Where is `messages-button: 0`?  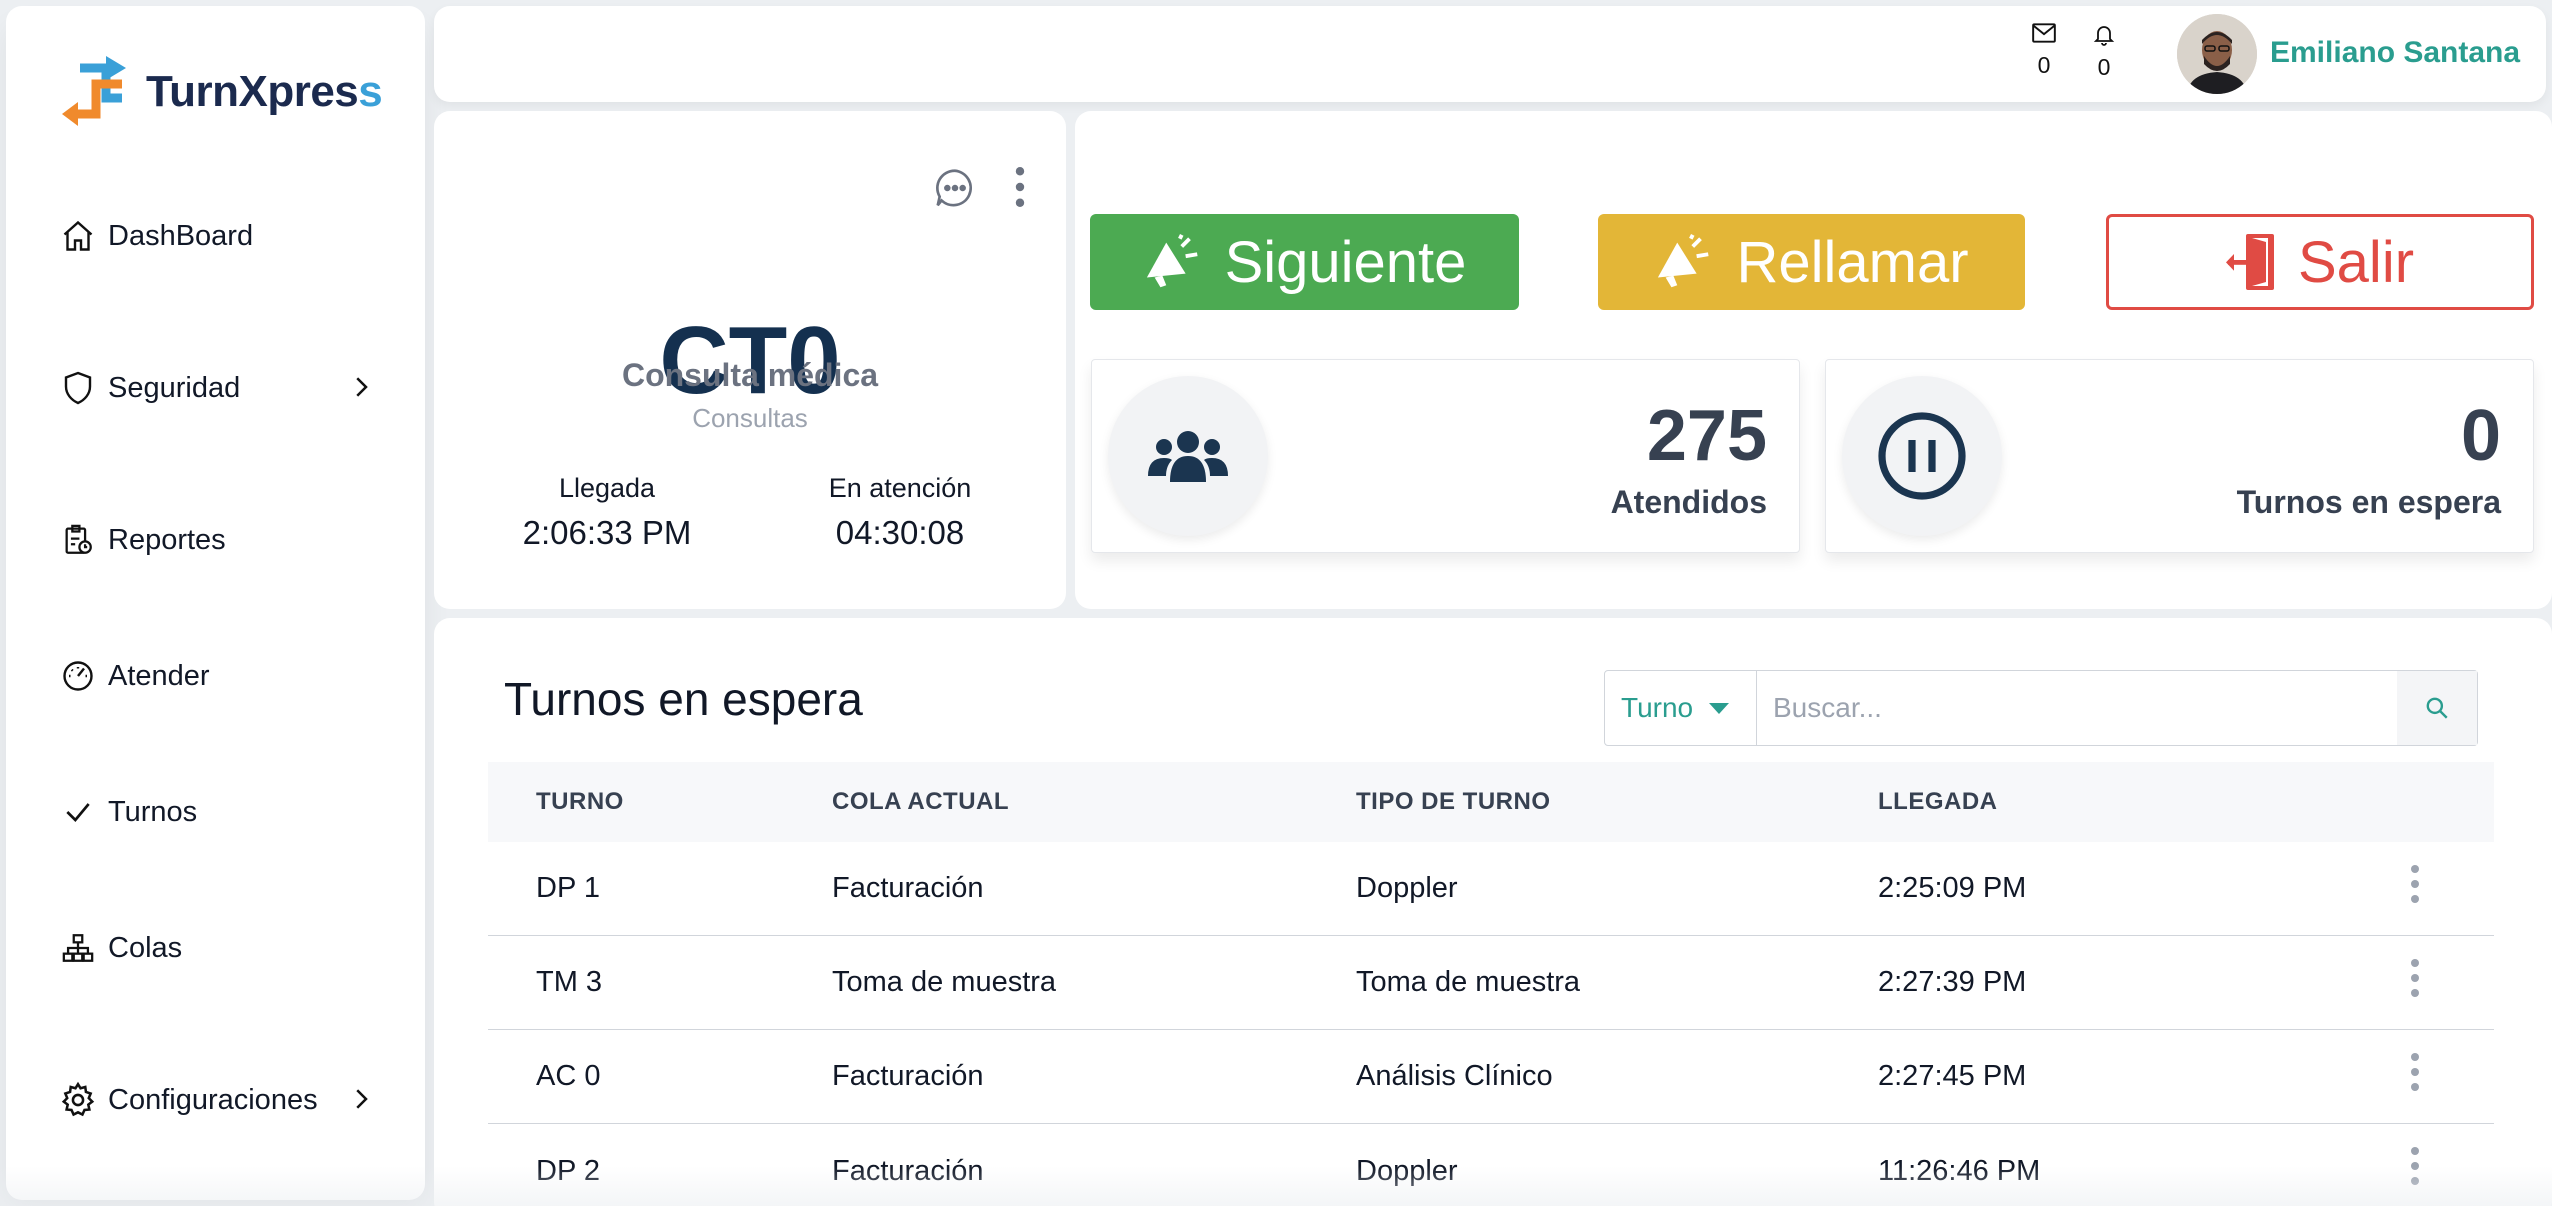
messages-button: 0 is located at coordinates (2044, 50).